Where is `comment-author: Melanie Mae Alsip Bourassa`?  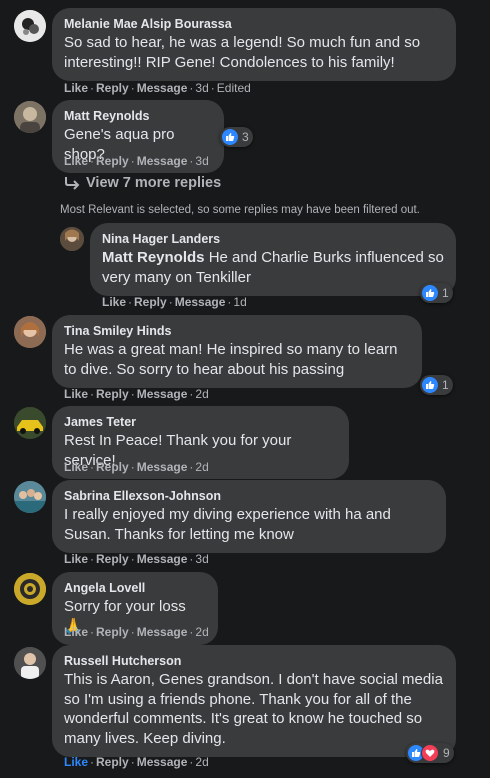 comment-author: Melanie Mae Alsip Bourassa is located at coordinates (254, 24).